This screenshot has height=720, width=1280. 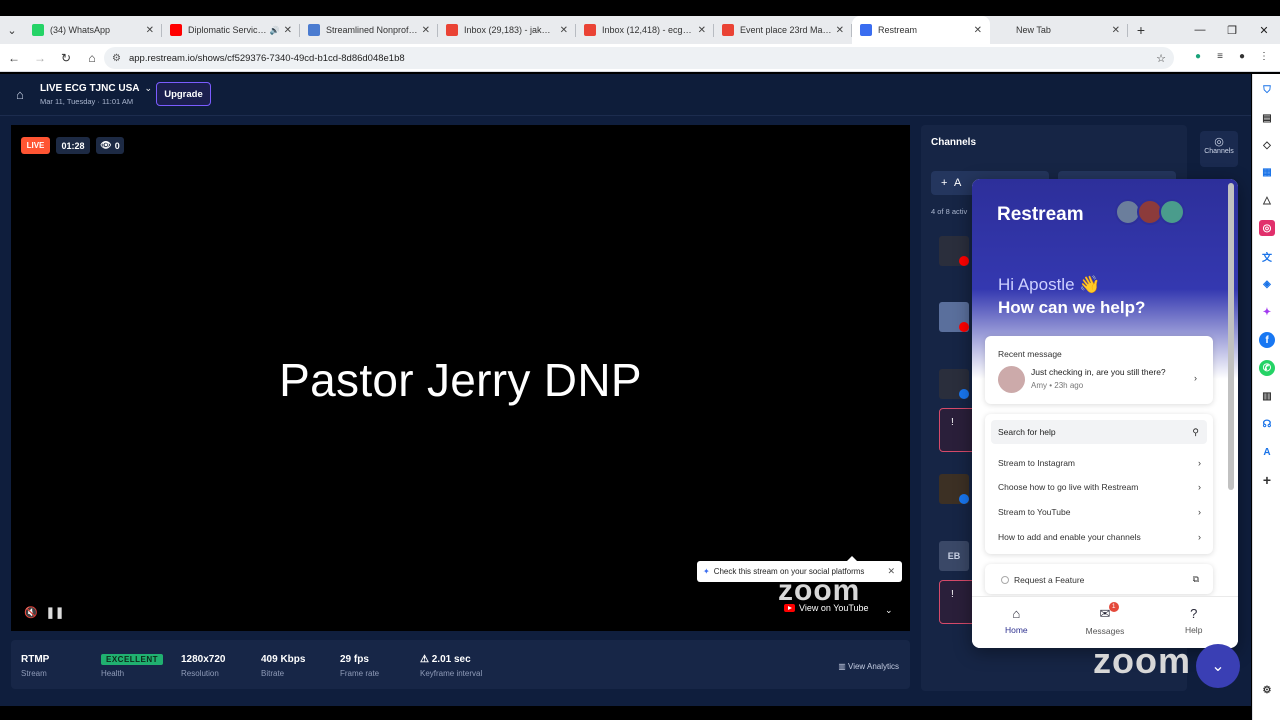 What do you see at coordinates (31, 612) in the screenshot?
I see `mute-icon: 🔇` at bounding box center [31, 612].